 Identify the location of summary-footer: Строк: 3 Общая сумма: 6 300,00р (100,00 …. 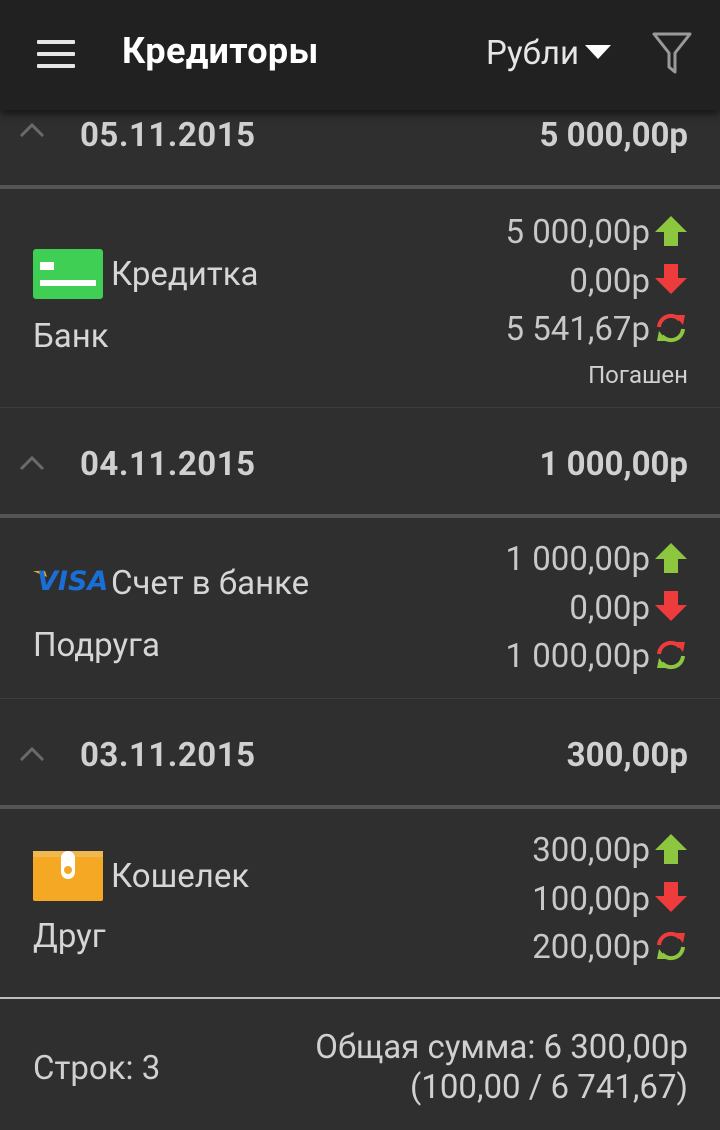
(360, 1063).